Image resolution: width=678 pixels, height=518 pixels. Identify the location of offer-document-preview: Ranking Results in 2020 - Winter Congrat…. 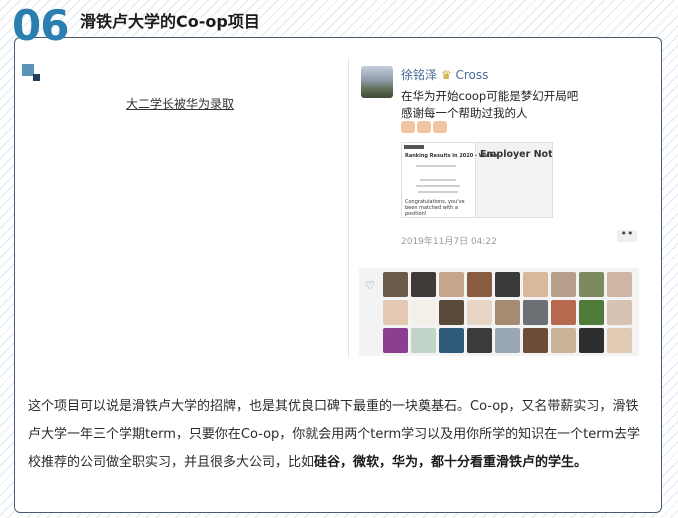
(450, 180).